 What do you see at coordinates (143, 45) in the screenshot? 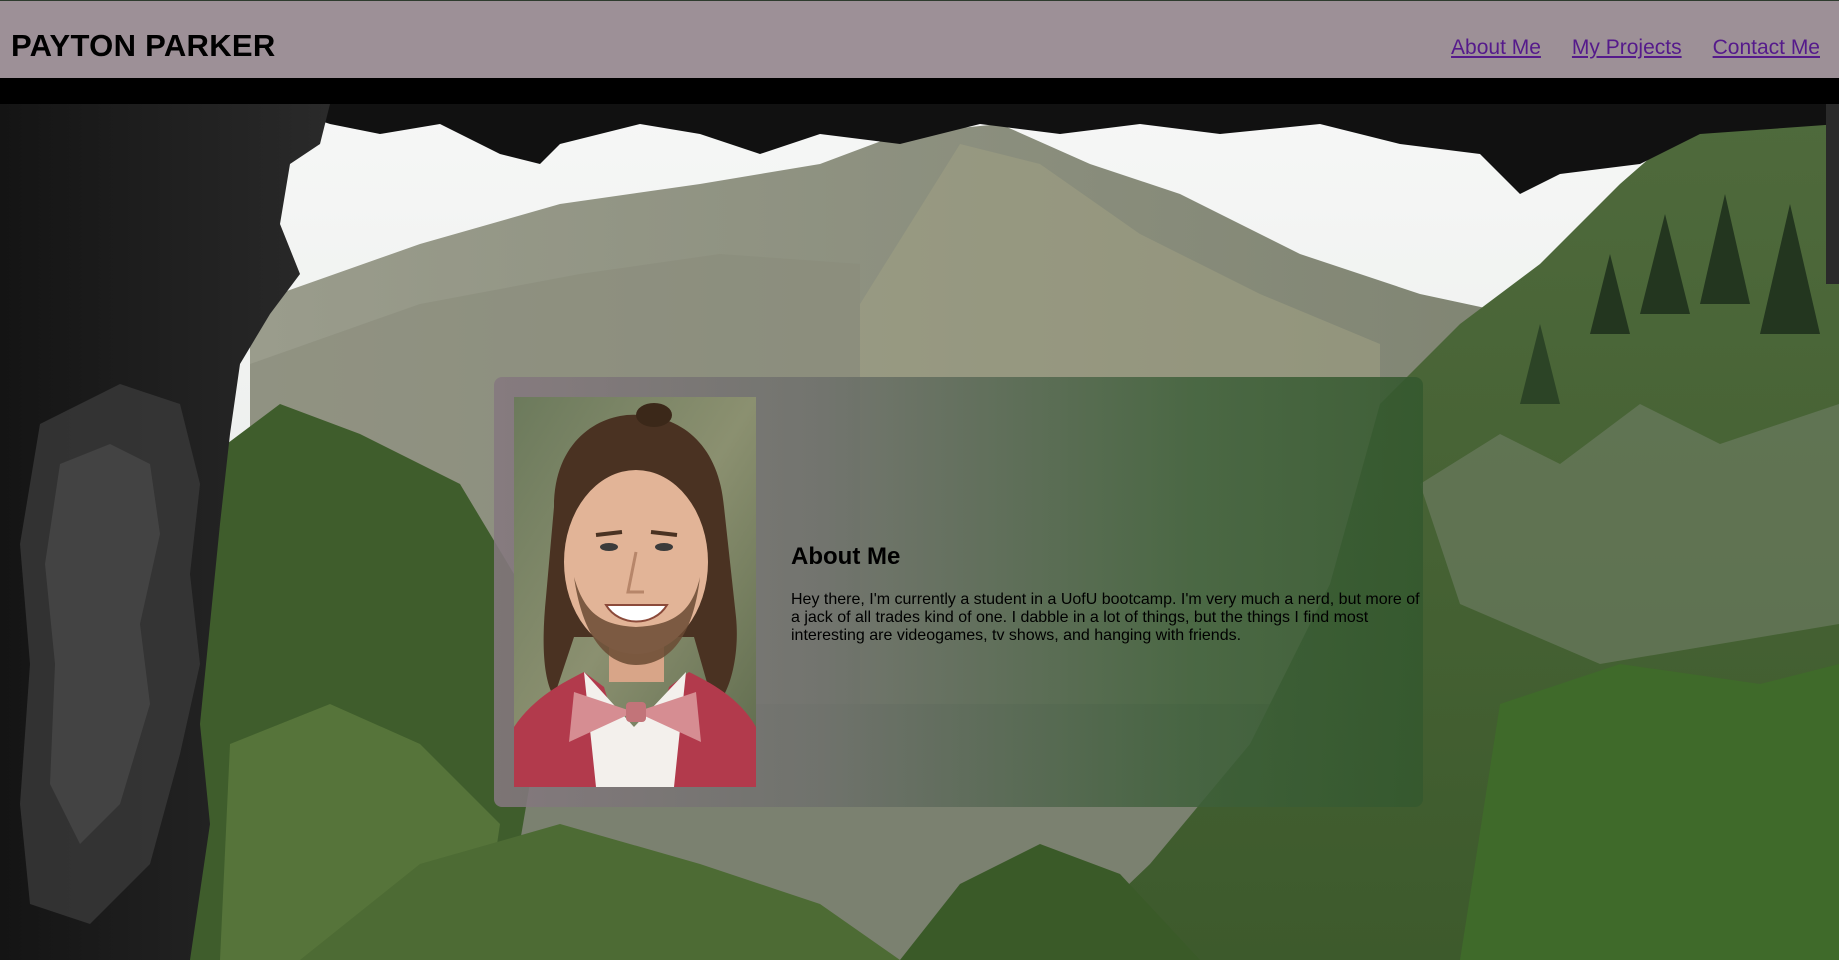
I see `site-title: PAYTON PARKER` at bounding box center [143, 45].